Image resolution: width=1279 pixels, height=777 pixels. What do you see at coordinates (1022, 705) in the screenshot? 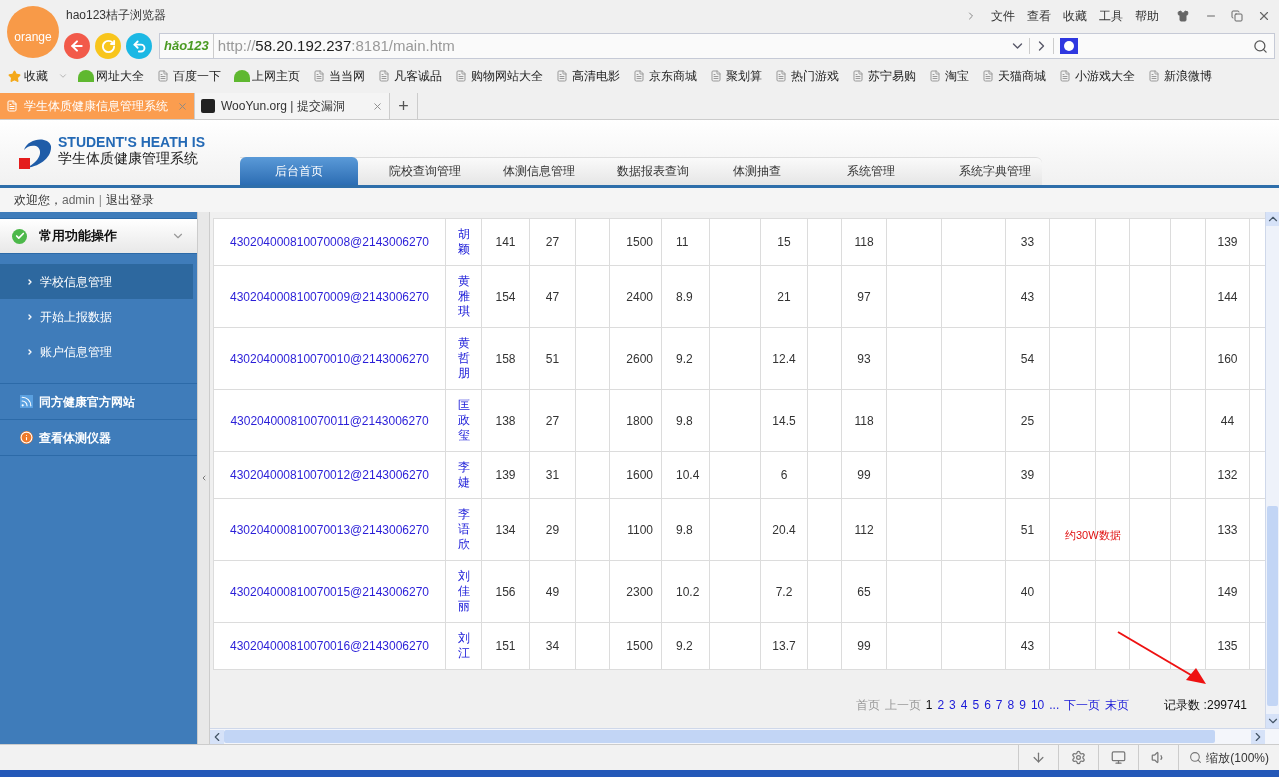
I see `page-link: 9` at bounding box center [1022, 705].